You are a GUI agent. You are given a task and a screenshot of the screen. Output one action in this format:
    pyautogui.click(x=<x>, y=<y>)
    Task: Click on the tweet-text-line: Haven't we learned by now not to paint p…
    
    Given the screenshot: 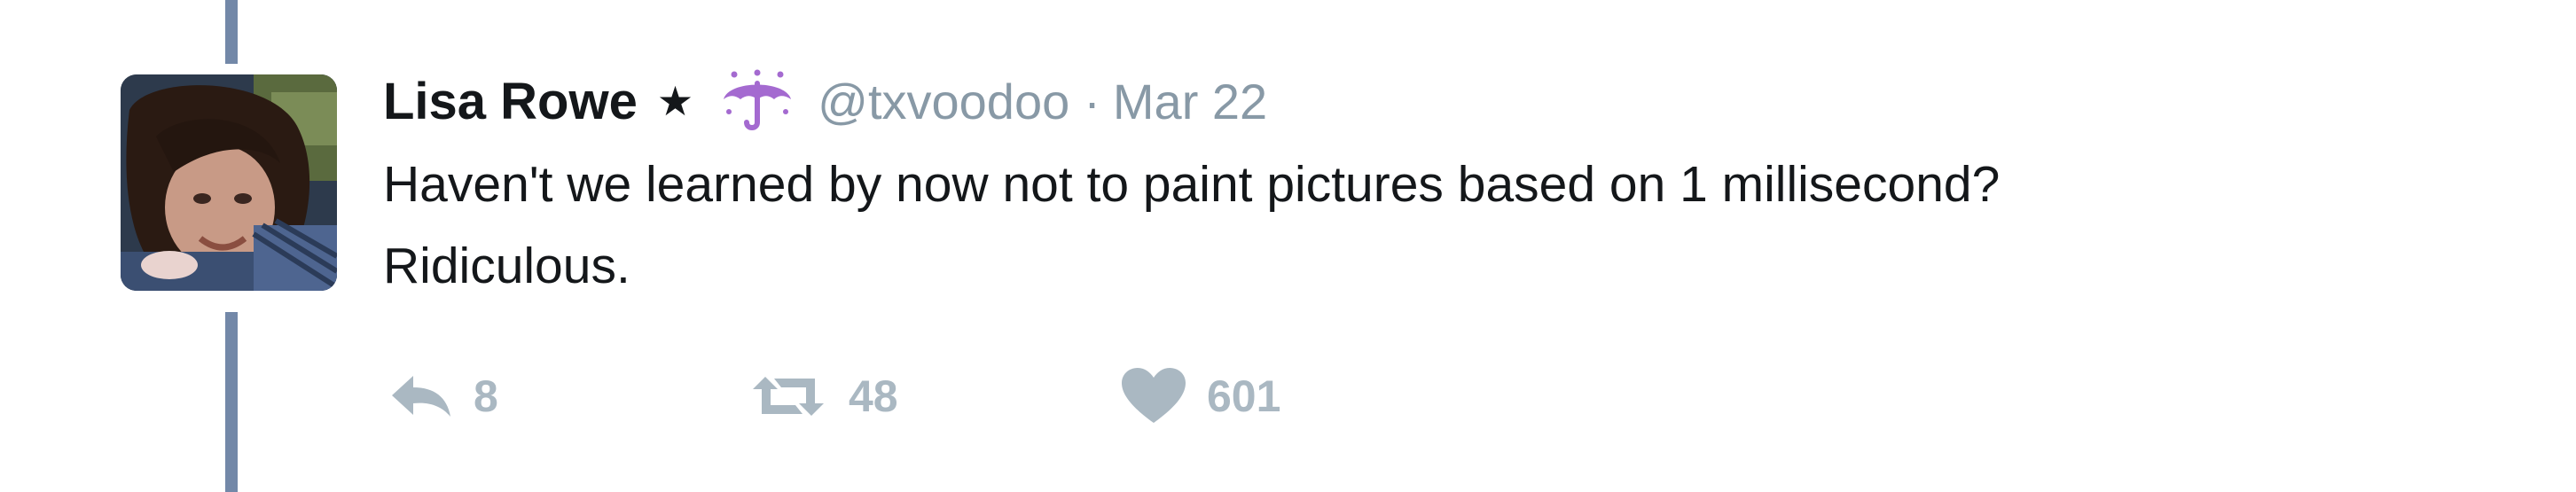 What is the action you would take?
    pyautogui.click(x=1192, y=184)
    